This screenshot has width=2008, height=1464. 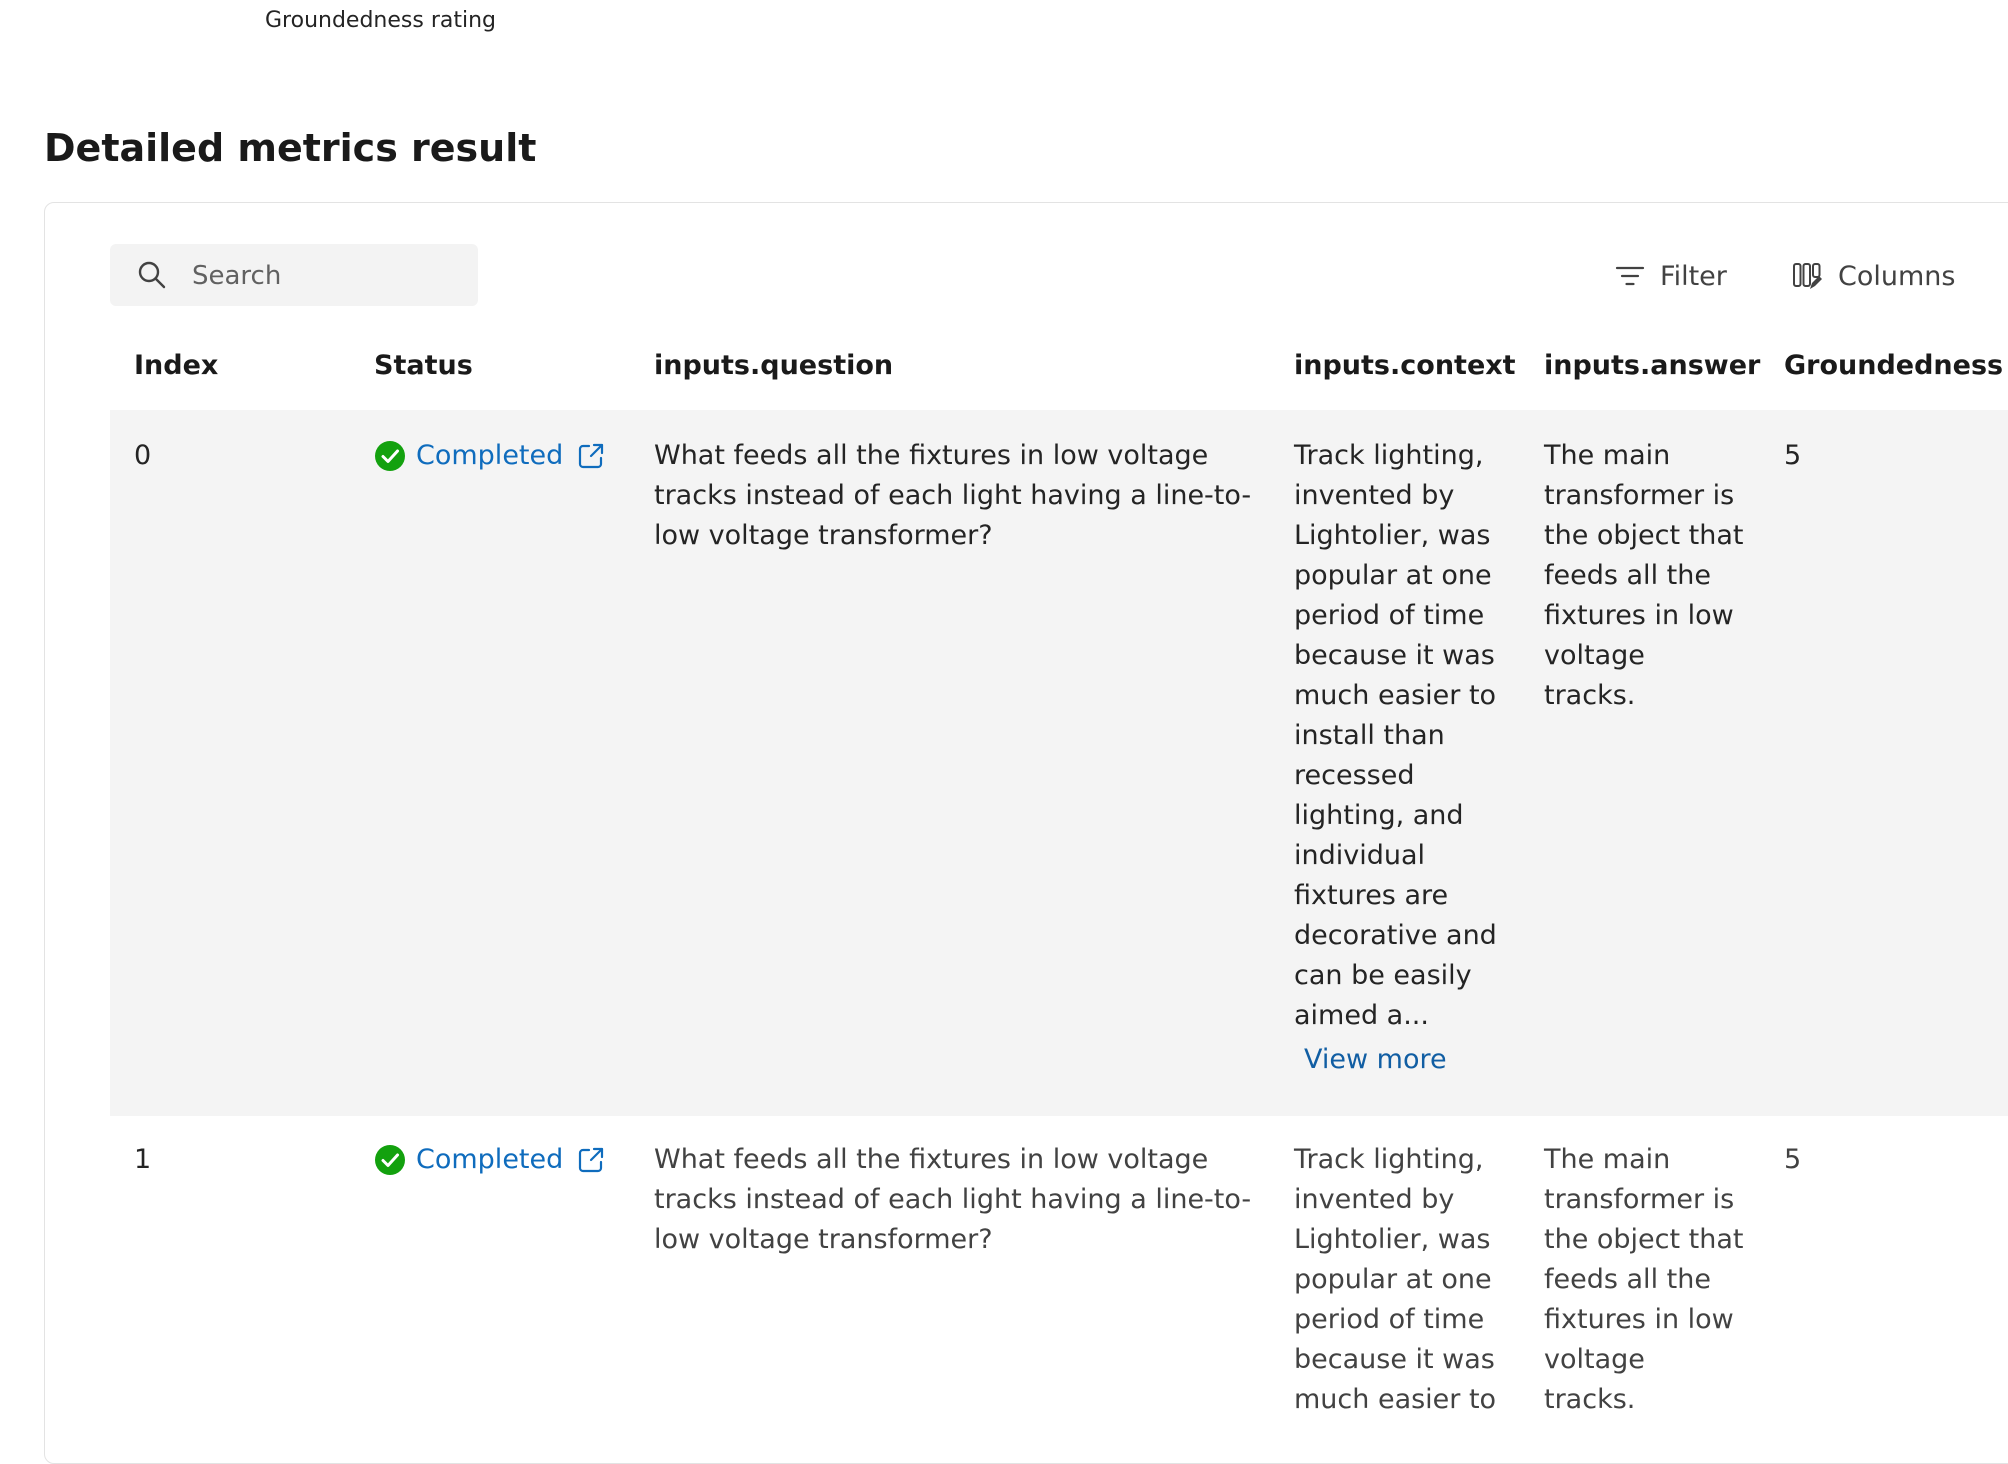 What do you see at coordinates (143, 1159) in the screenshot?
I see `row-index: 1` at bounding box center [143, 1159].